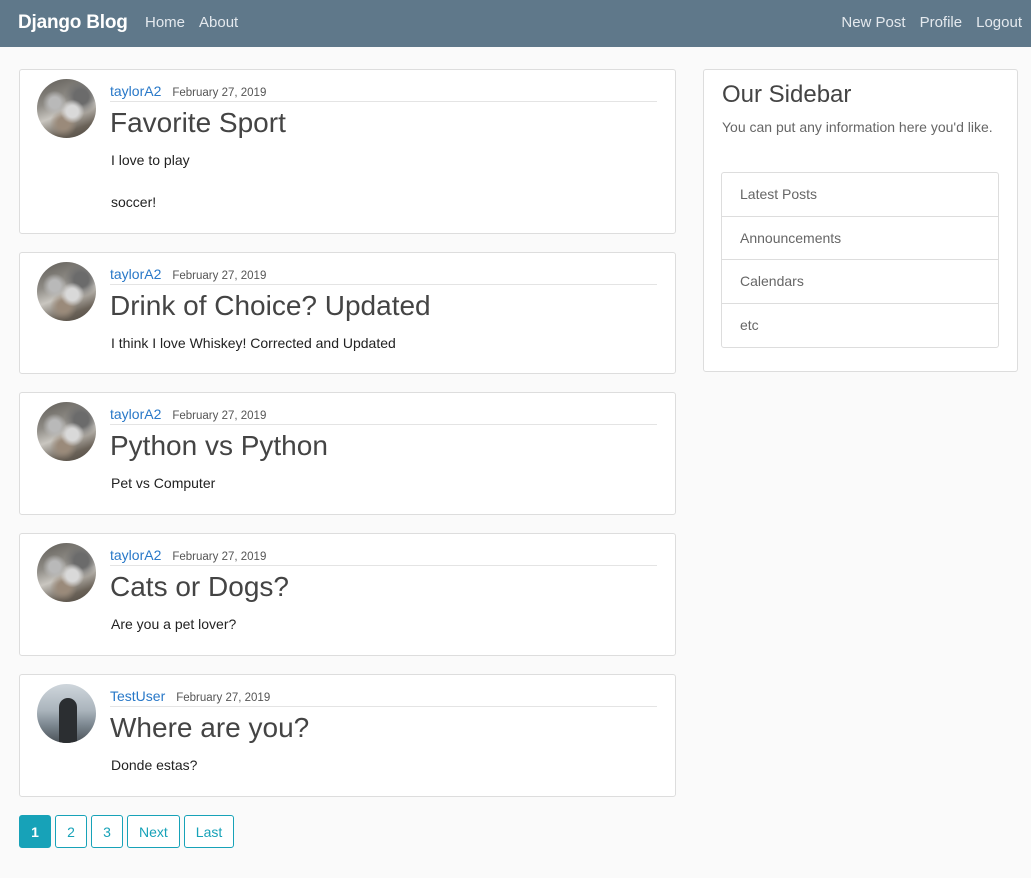 The image size is (1031, 878). I want to click on sidebar-item-etc: etc, so click(860, 326).